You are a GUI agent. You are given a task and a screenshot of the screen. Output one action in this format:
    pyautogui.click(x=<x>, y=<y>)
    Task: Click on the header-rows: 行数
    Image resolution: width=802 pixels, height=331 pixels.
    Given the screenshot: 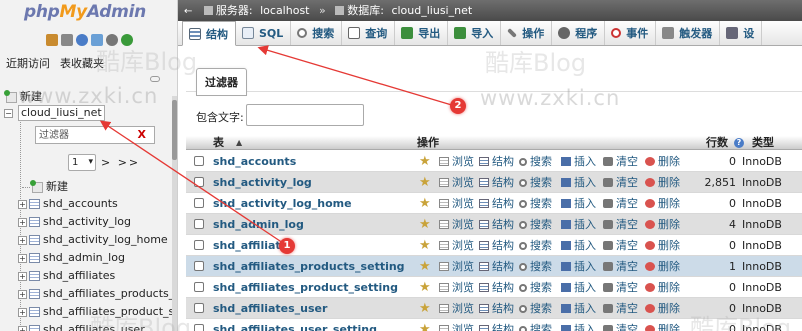 What is the action you would take?
    pyautogui.click(x=717, y=143)
    